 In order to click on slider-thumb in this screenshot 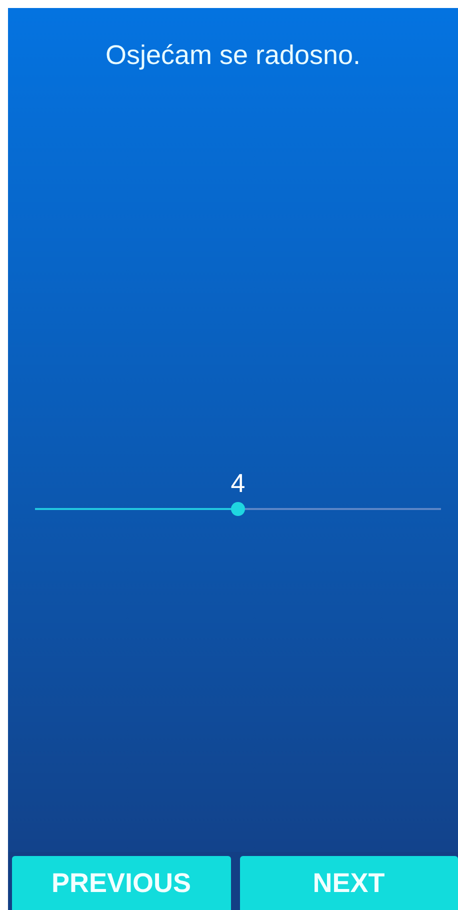, I will do `click(238, 509)`.